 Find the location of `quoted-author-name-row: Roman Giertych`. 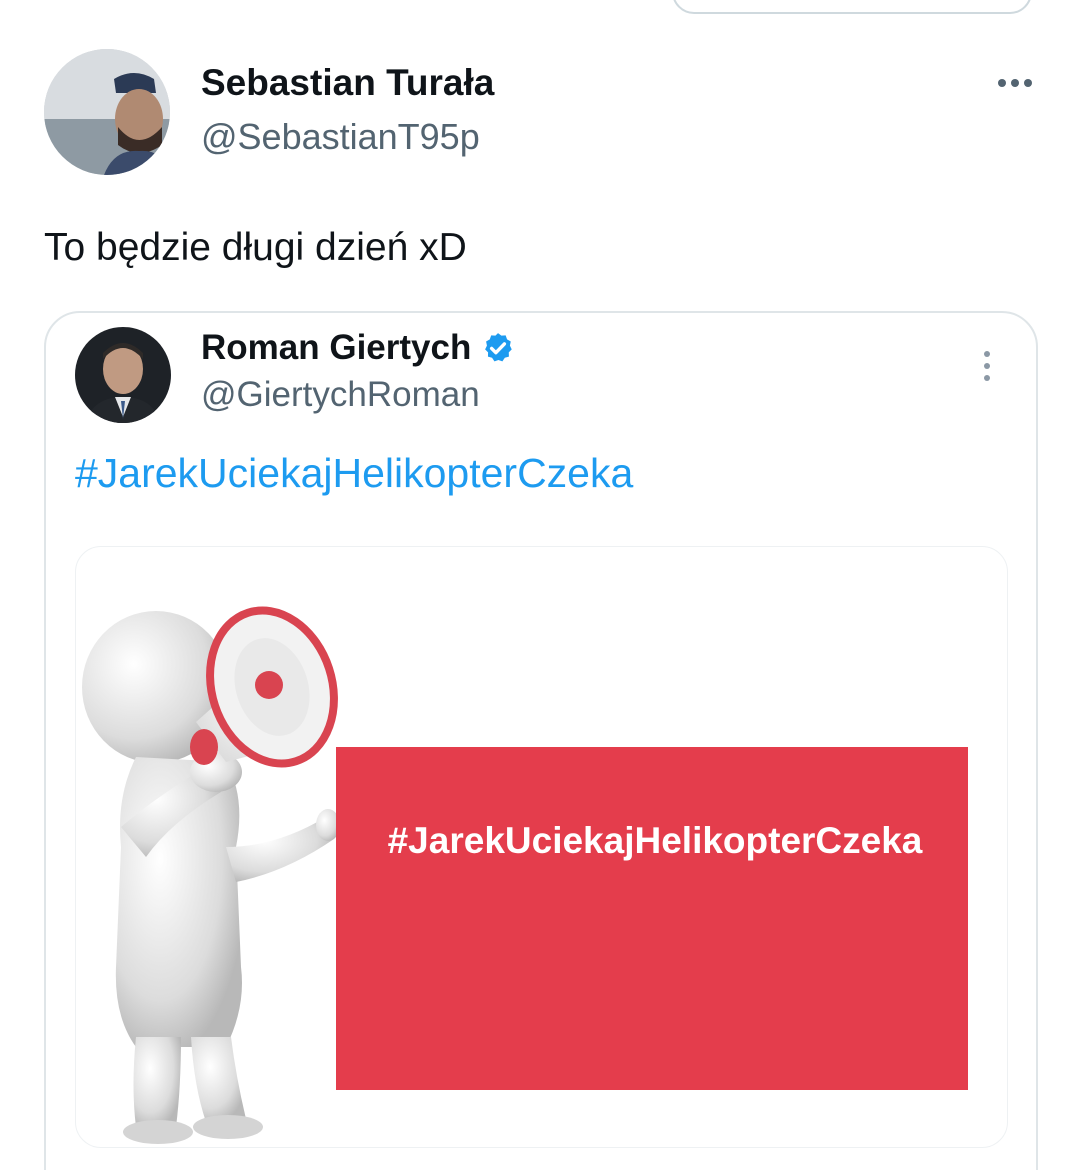

quoted-author-name-row: Roman Giertych is located at coordinates (358, 348).